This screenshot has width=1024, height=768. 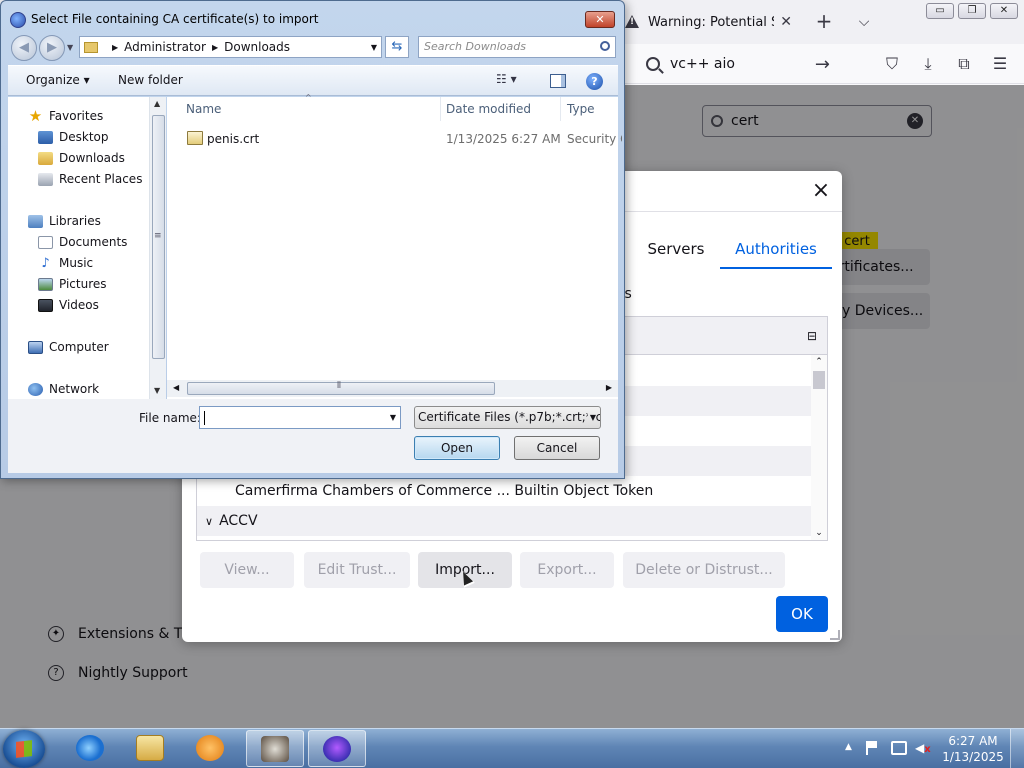 What do you see at coordinates (233, 139) in the screenshot?
I see `file-name: penis.crt` at bounding box center [233, 139].